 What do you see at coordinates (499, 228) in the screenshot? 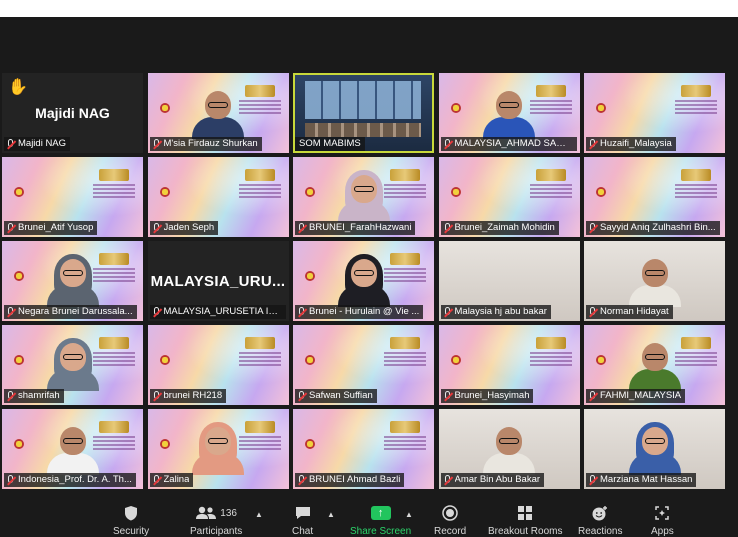
I see `participant-name-tag: Brunei_Zaimah Mohidin` at bounding box center [499, 228].